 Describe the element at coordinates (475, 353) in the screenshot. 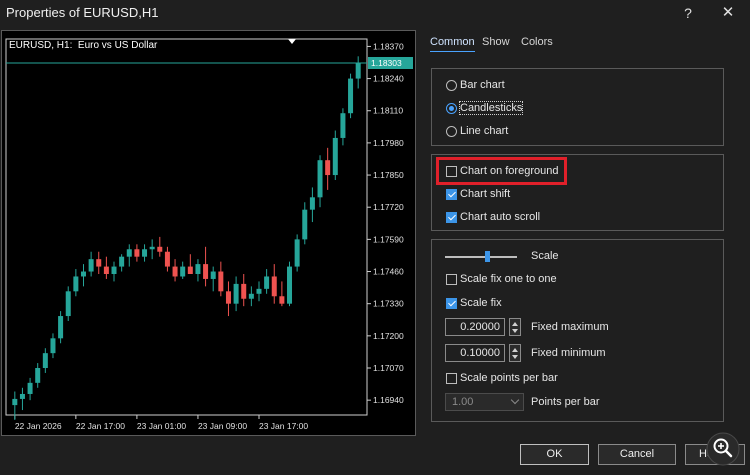

I see `fixed-minimum-input: 0.10000` at that location.